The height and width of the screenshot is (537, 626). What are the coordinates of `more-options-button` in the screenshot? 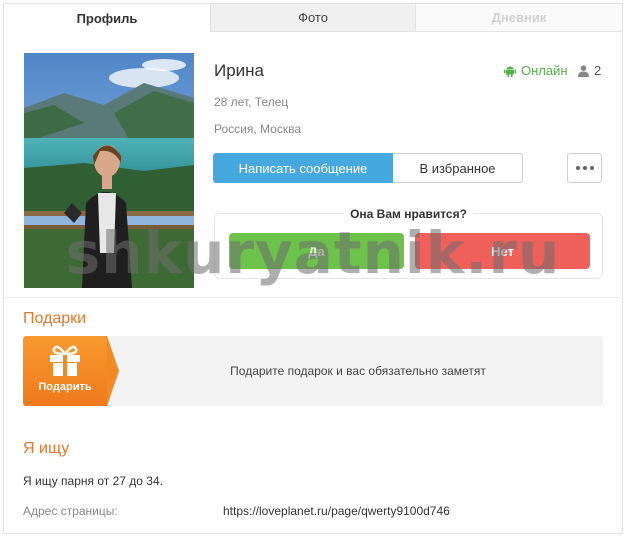 It's located at (584, 168).